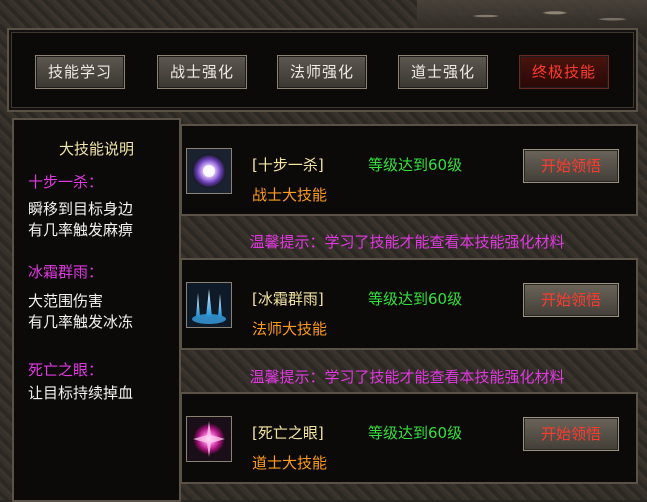 Image resolution: width=647 pixels, height=502 pixels. What do you see at coordinates (443, 72) in the screenshot?
I see `tab-taoist-enhance: 道士强化` at bounding box center [443, 72].